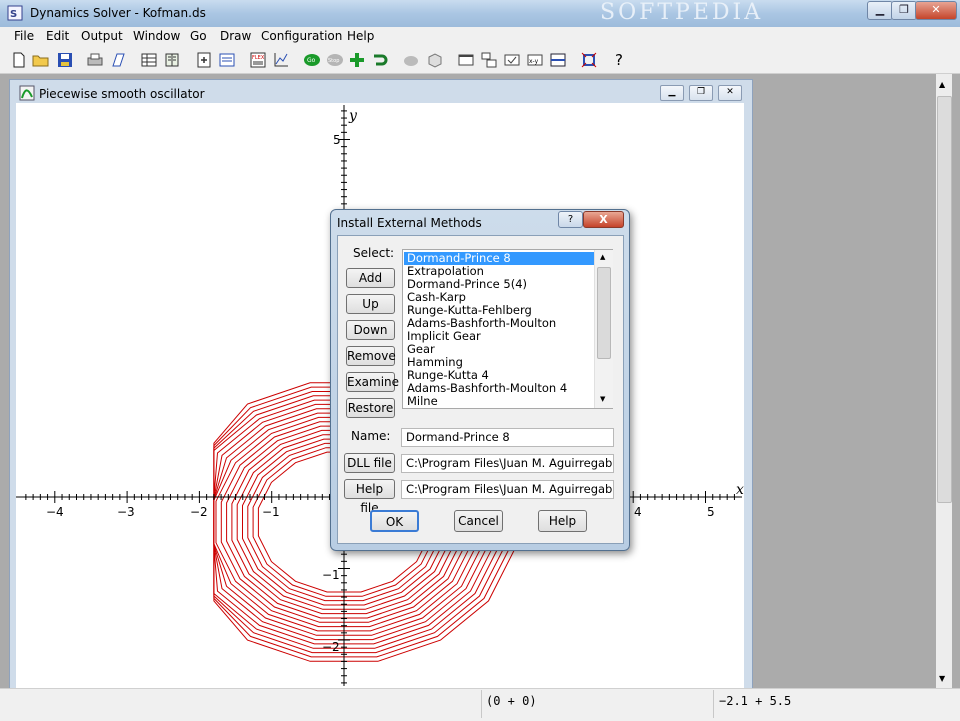  I want to click on menu-edit: Edit, so click(57, 36).